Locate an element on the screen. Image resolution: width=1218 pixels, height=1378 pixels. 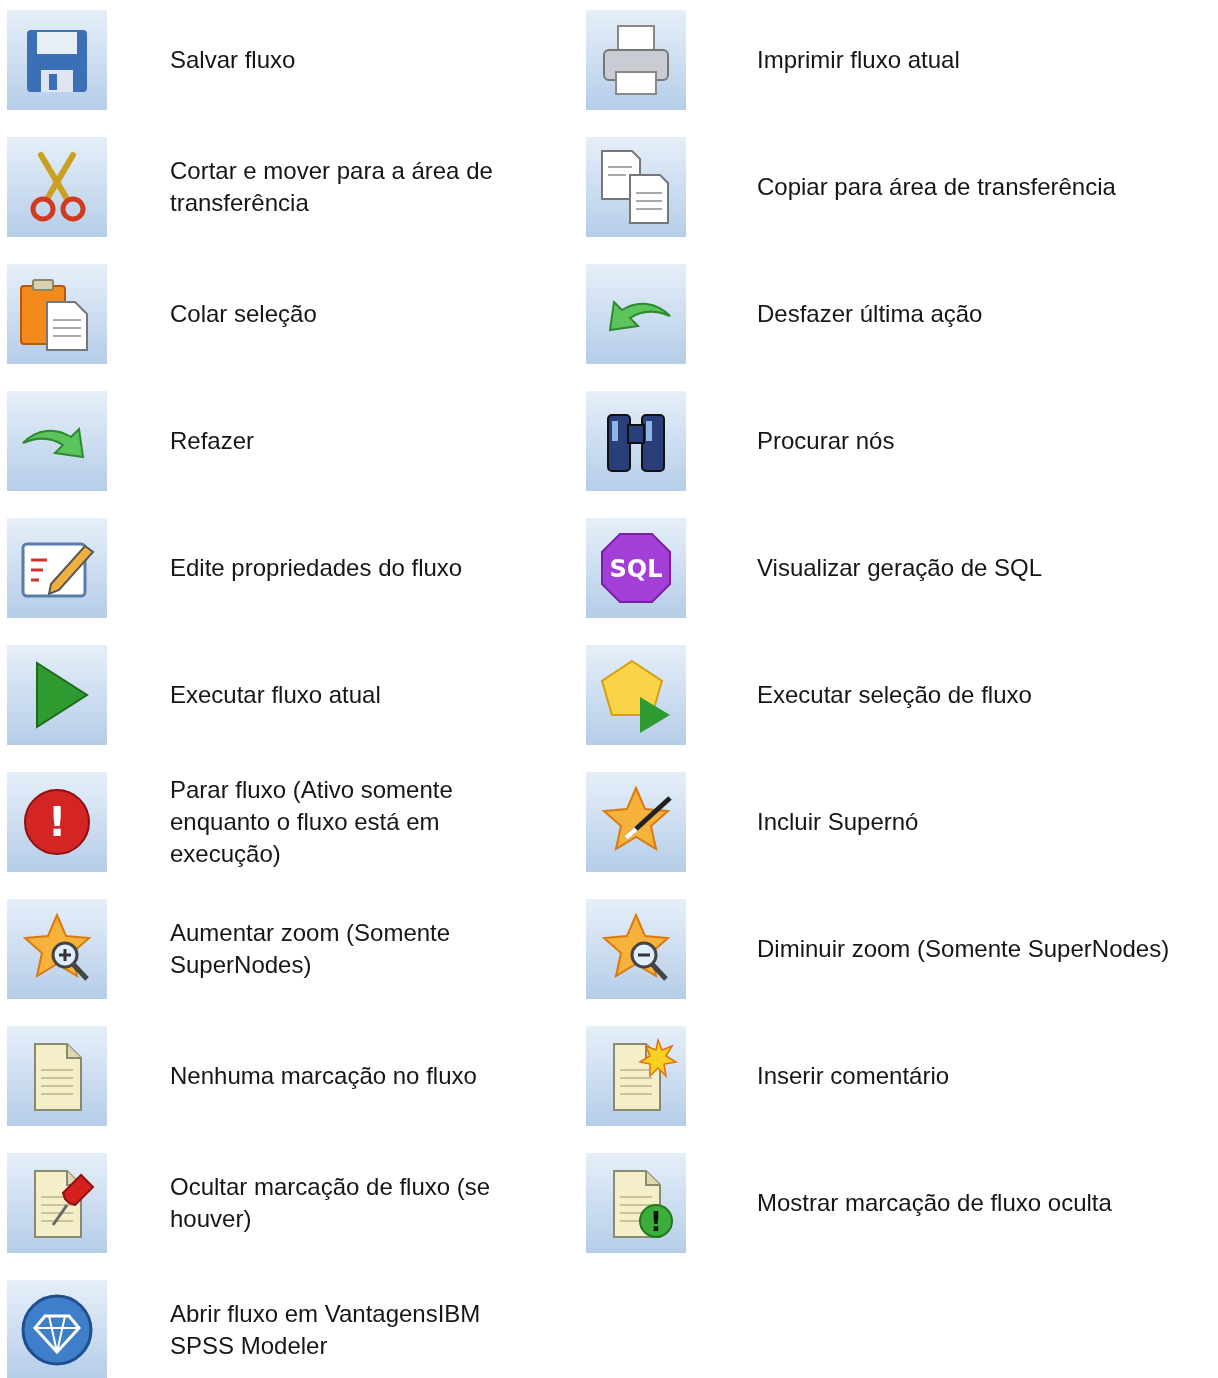
action-description: Desfazer última ação is located at coordinates (870, 314).